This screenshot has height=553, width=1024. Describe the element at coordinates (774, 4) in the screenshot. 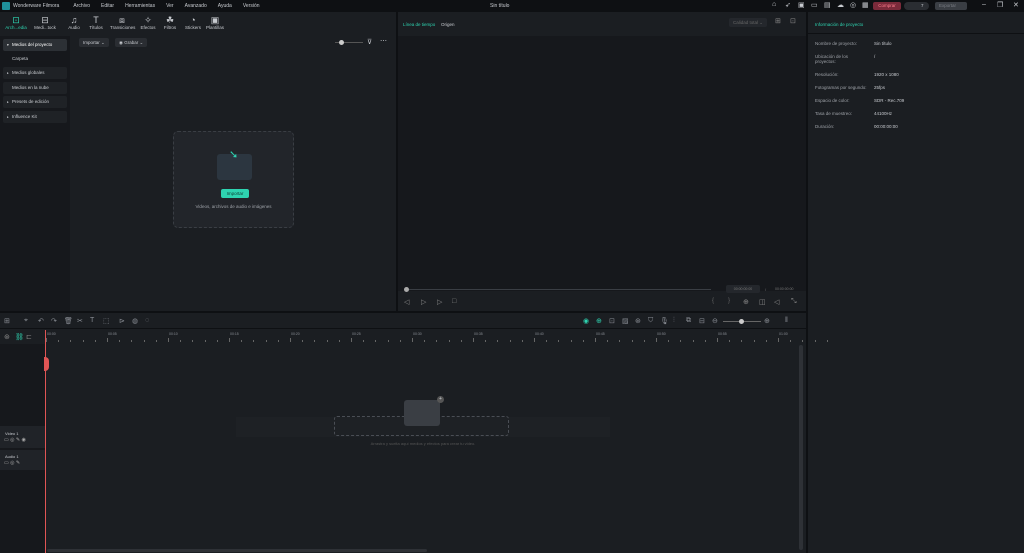

I see `gift-icon: ⌂` at that location.